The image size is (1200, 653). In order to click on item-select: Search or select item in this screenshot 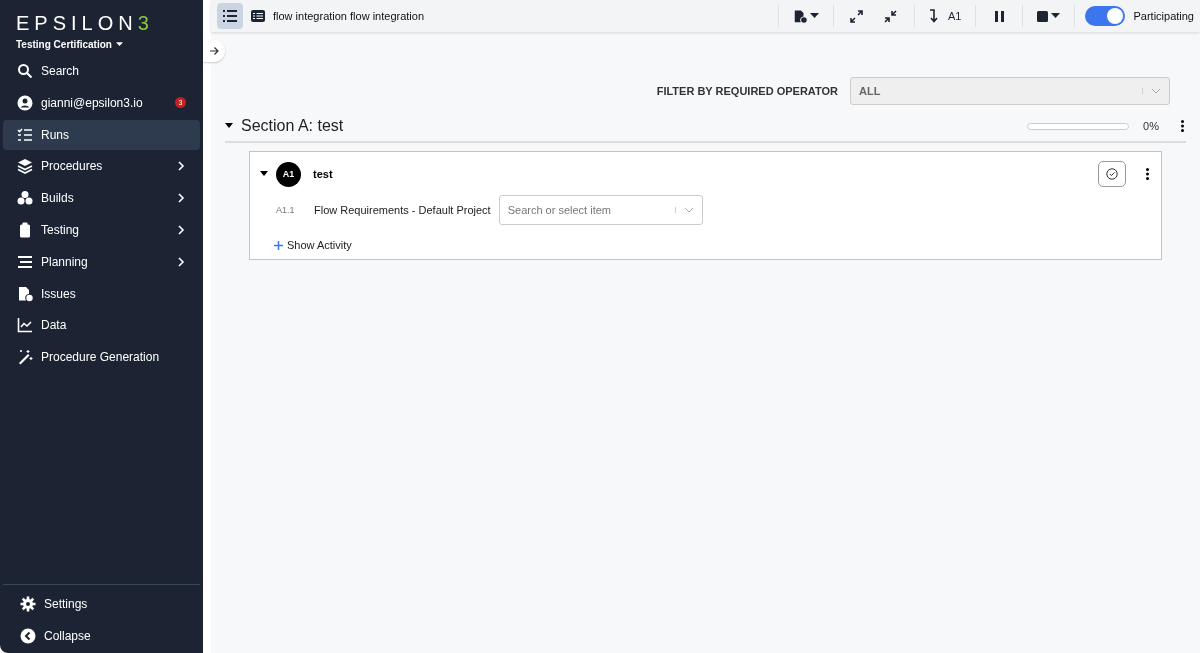, I will do `click(600, 210)`.